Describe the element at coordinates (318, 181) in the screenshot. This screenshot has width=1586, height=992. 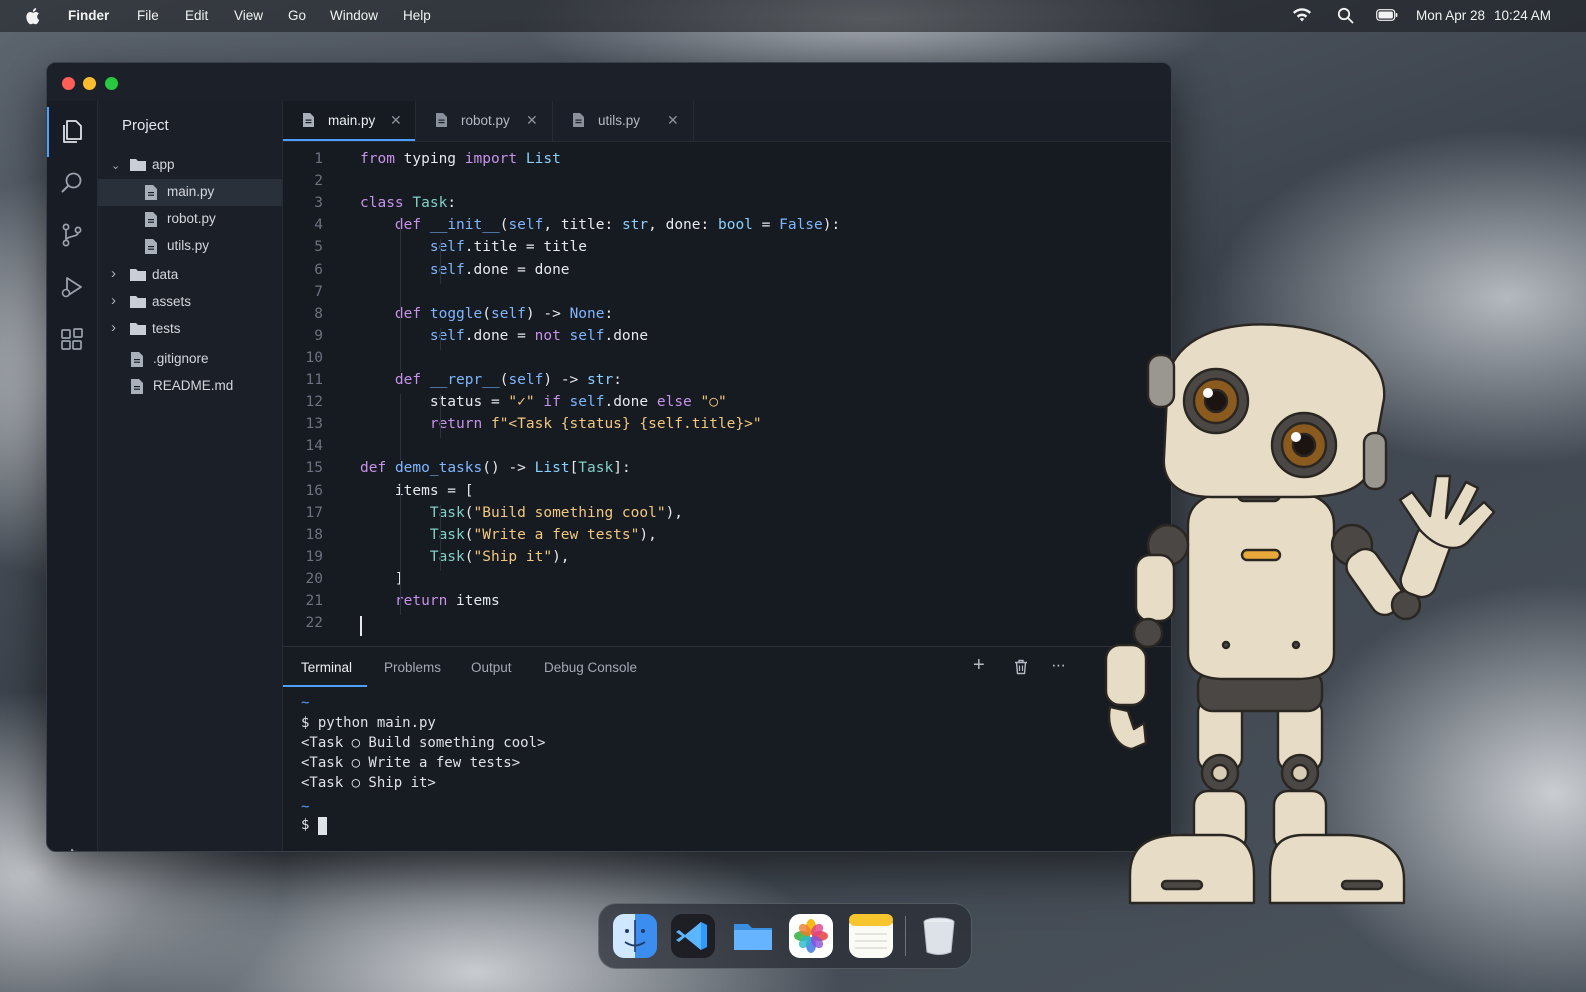
I see `line-number: 2` at that location.